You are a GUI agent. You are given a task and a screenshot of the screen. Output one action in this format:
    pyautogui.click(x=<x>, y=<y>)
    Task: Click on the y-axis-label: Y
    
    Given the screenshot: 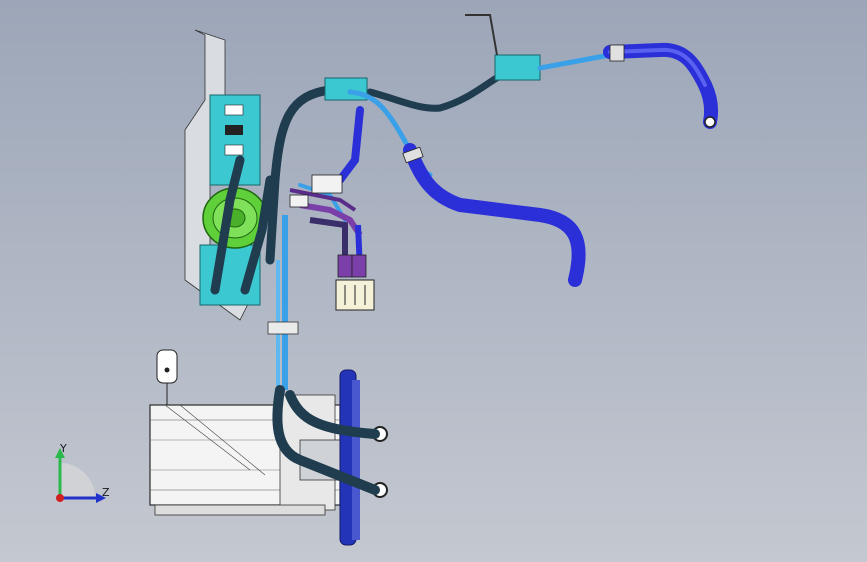 What is the action you would take?
    pyautogui.click(x=63, y=448)
    